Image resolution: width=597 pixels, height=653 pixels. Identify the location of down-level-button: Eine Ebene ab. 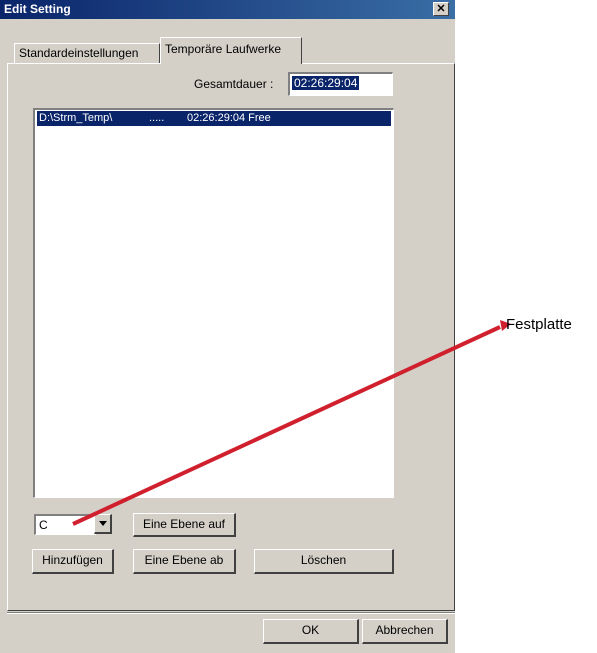
(184, 561).